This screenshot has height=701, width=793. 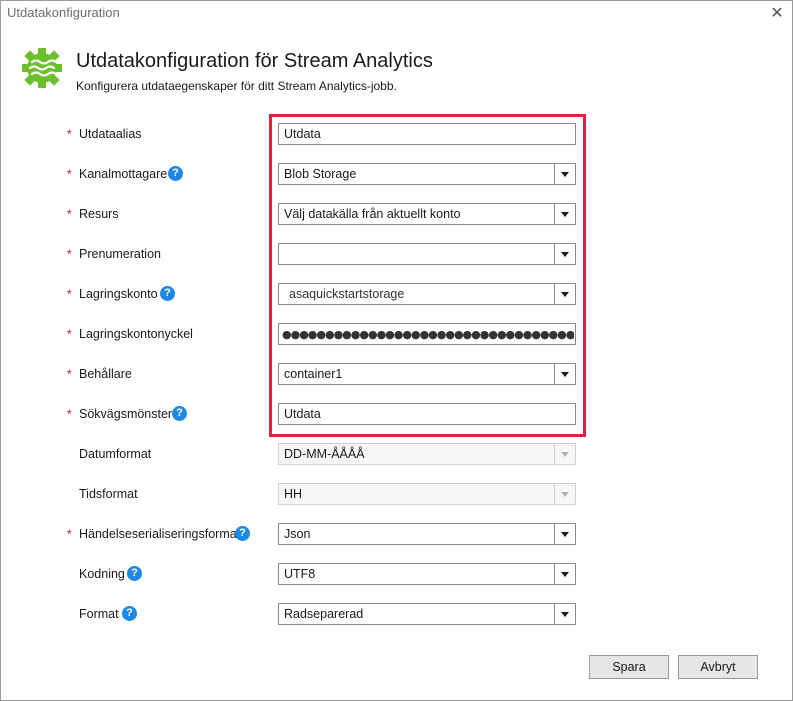 What do you see at coordinates (300, 574) in the screenshot?
I see `encoding-value: UTF8` at bounding box center [300, 574].